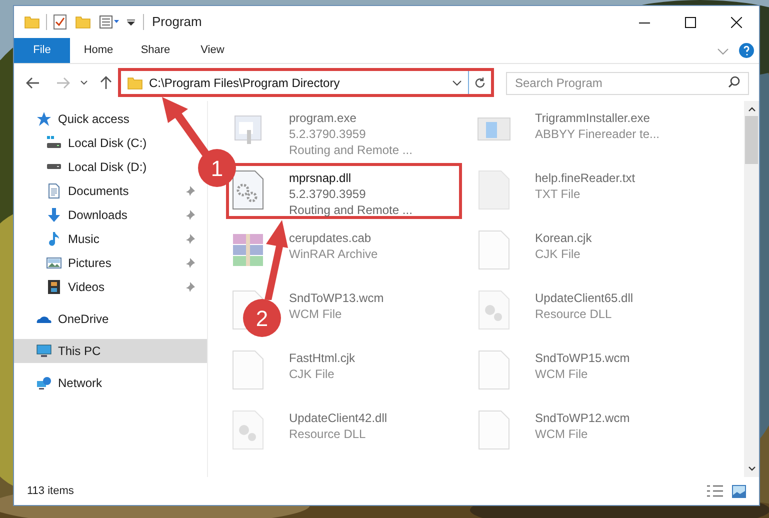 The width and height of the screenshot is (769, 518). What do you see at coordinates (33, 82) in the screenshot?
I see `back-arrow-icon` at bounding box center [33, 82].